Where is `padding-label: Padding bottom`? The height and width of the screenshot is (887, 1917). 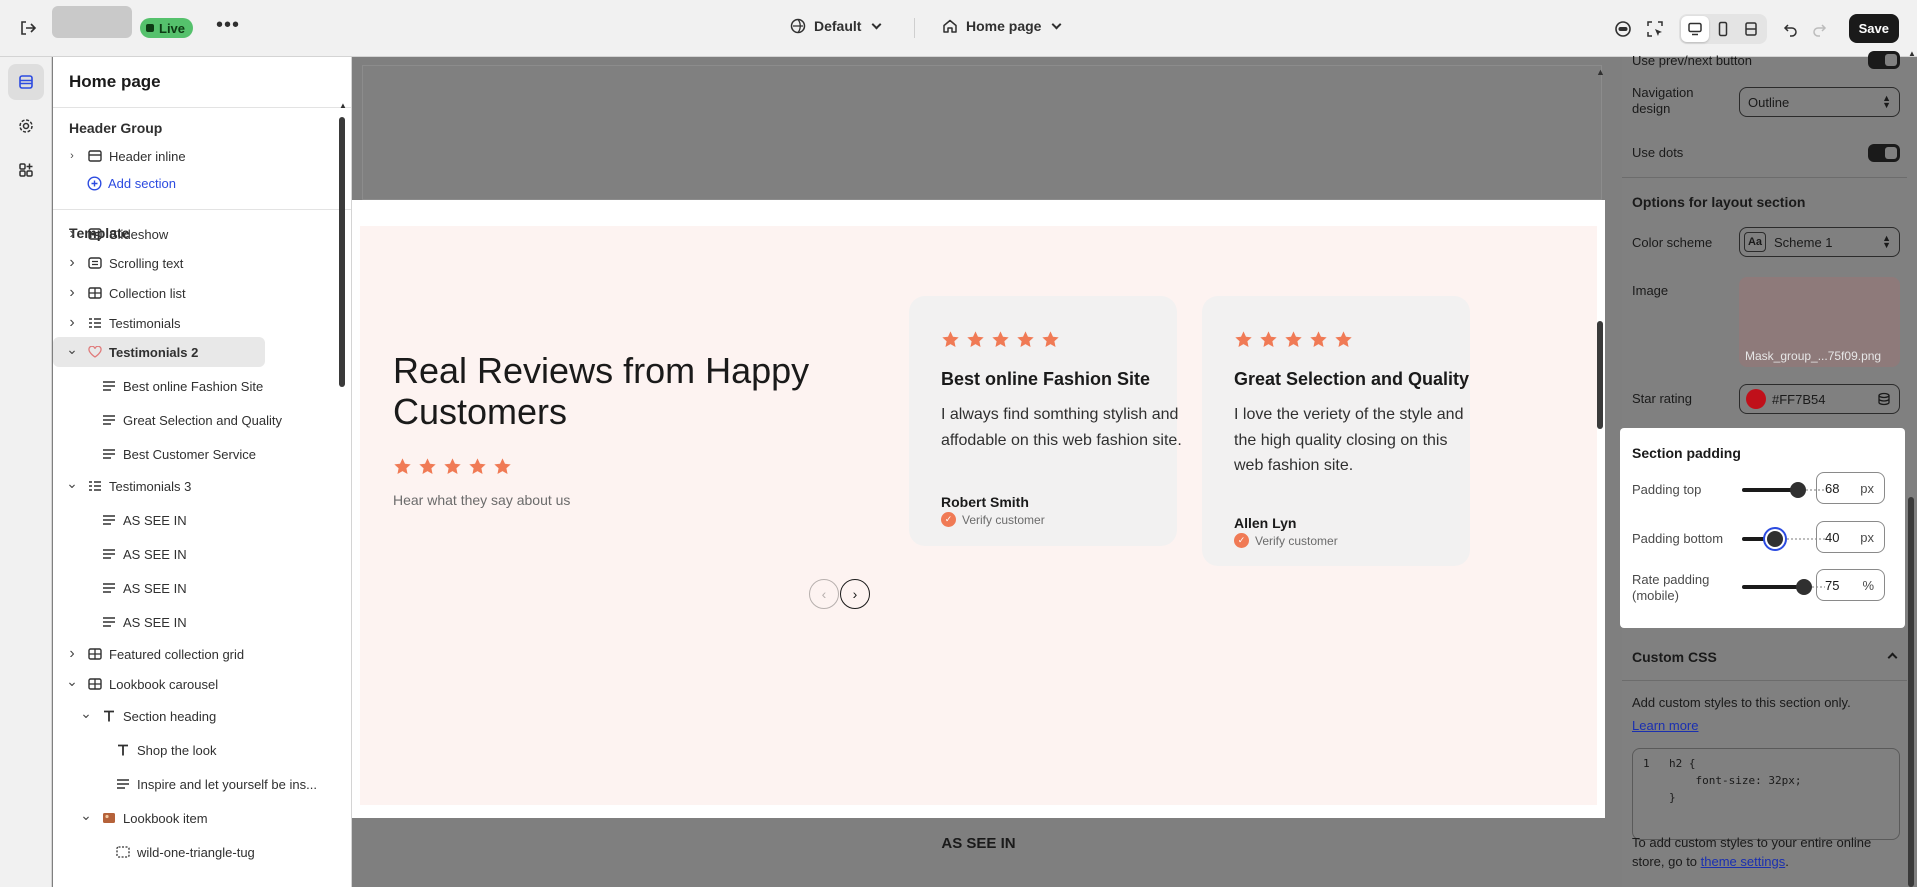
padding-label: Padding bottom is located at coordinates (1678, 538).